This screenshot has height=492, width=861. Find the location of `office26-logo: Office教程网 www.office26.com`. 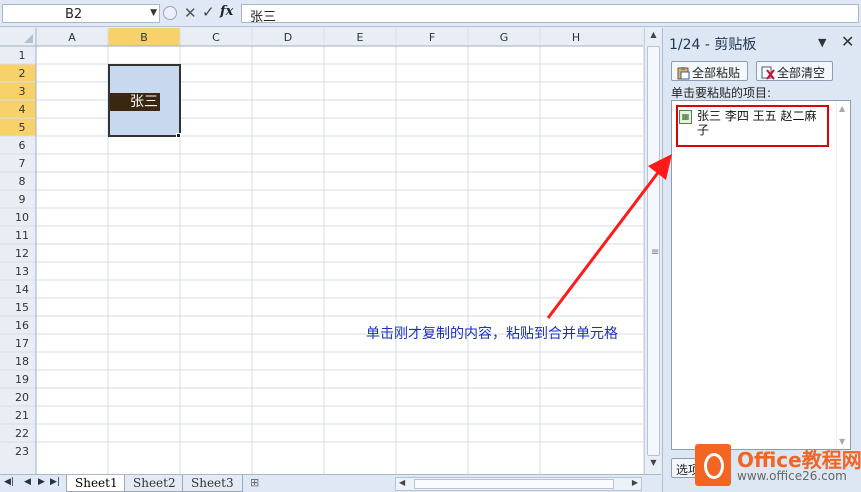

office26-logo: Office教程网 www.office26.com is located at coordinates (778, 466).